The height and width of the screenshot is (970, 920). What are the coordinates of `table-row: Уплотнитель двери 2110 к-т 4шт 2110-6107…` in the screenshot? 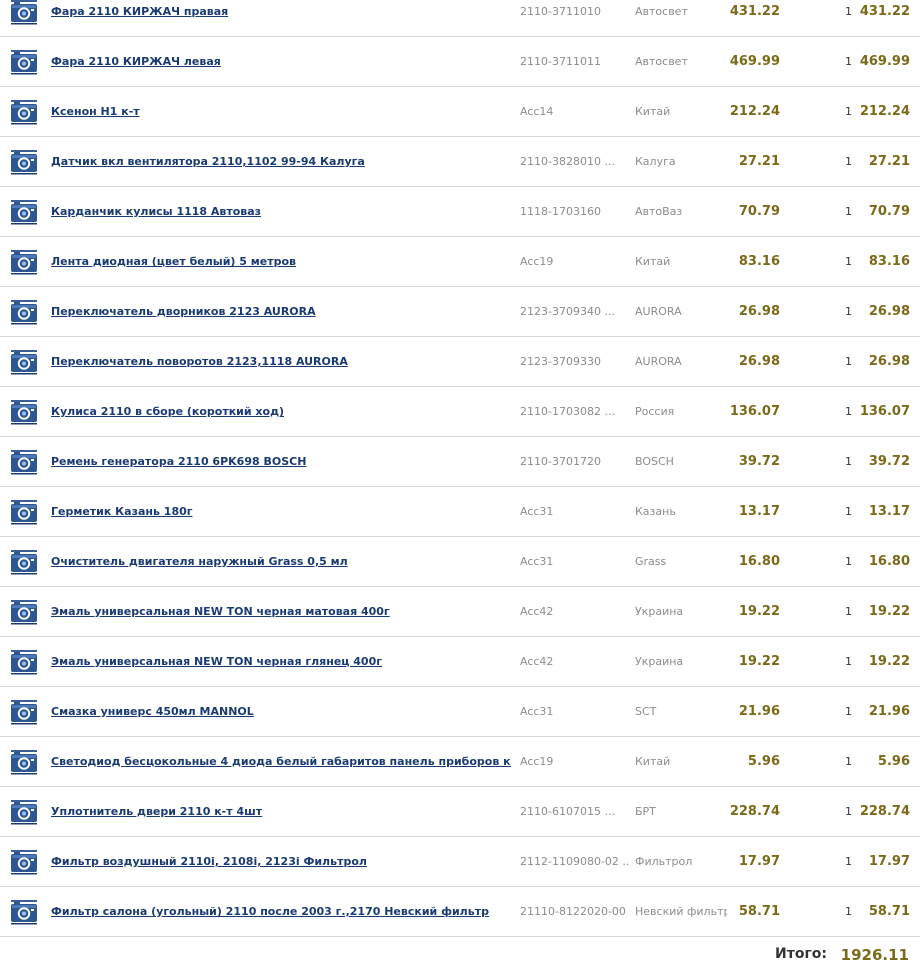 It's located at (460, 812).